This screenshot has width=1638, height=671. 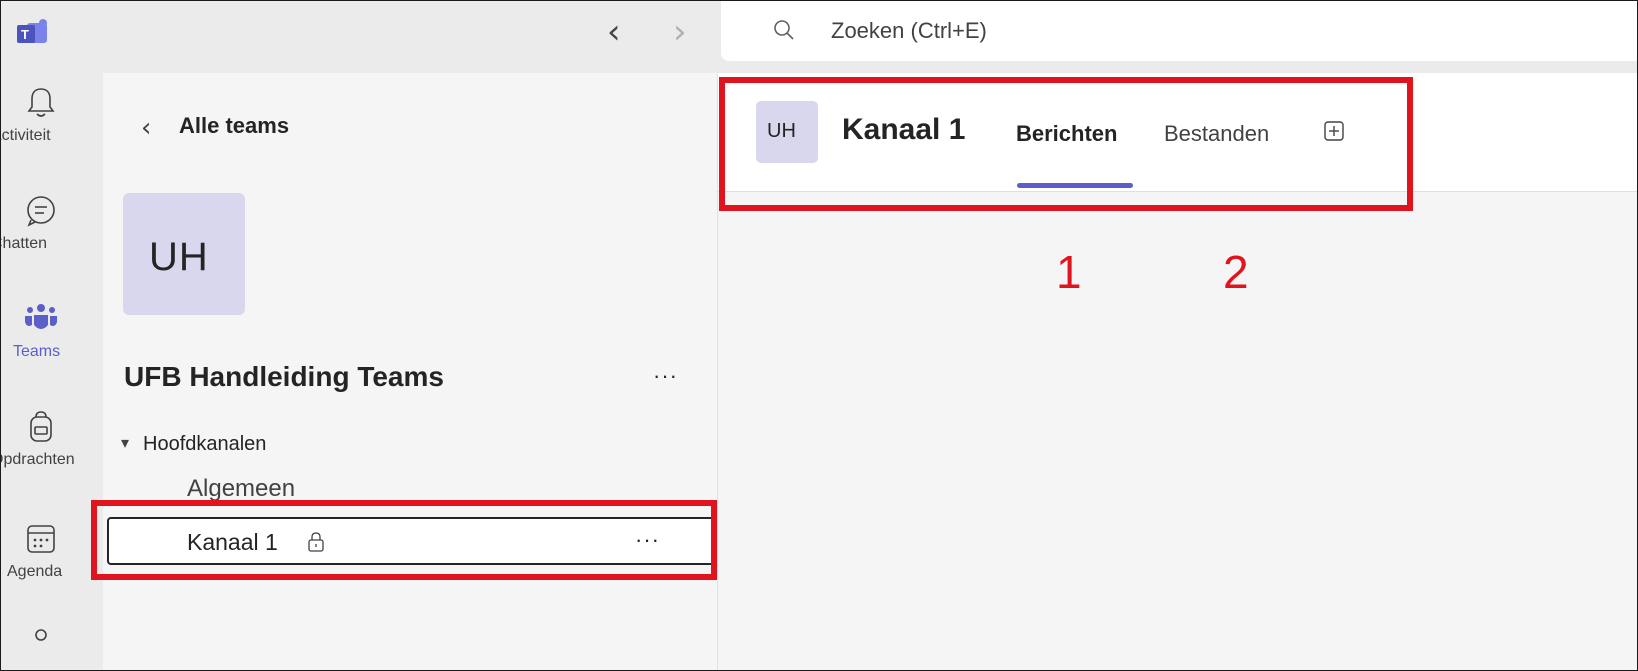 What do you see at coordinates (38, 459) in the screenshot?
I see `rail-label: Opdrachten` at bounding box center [38, 459].